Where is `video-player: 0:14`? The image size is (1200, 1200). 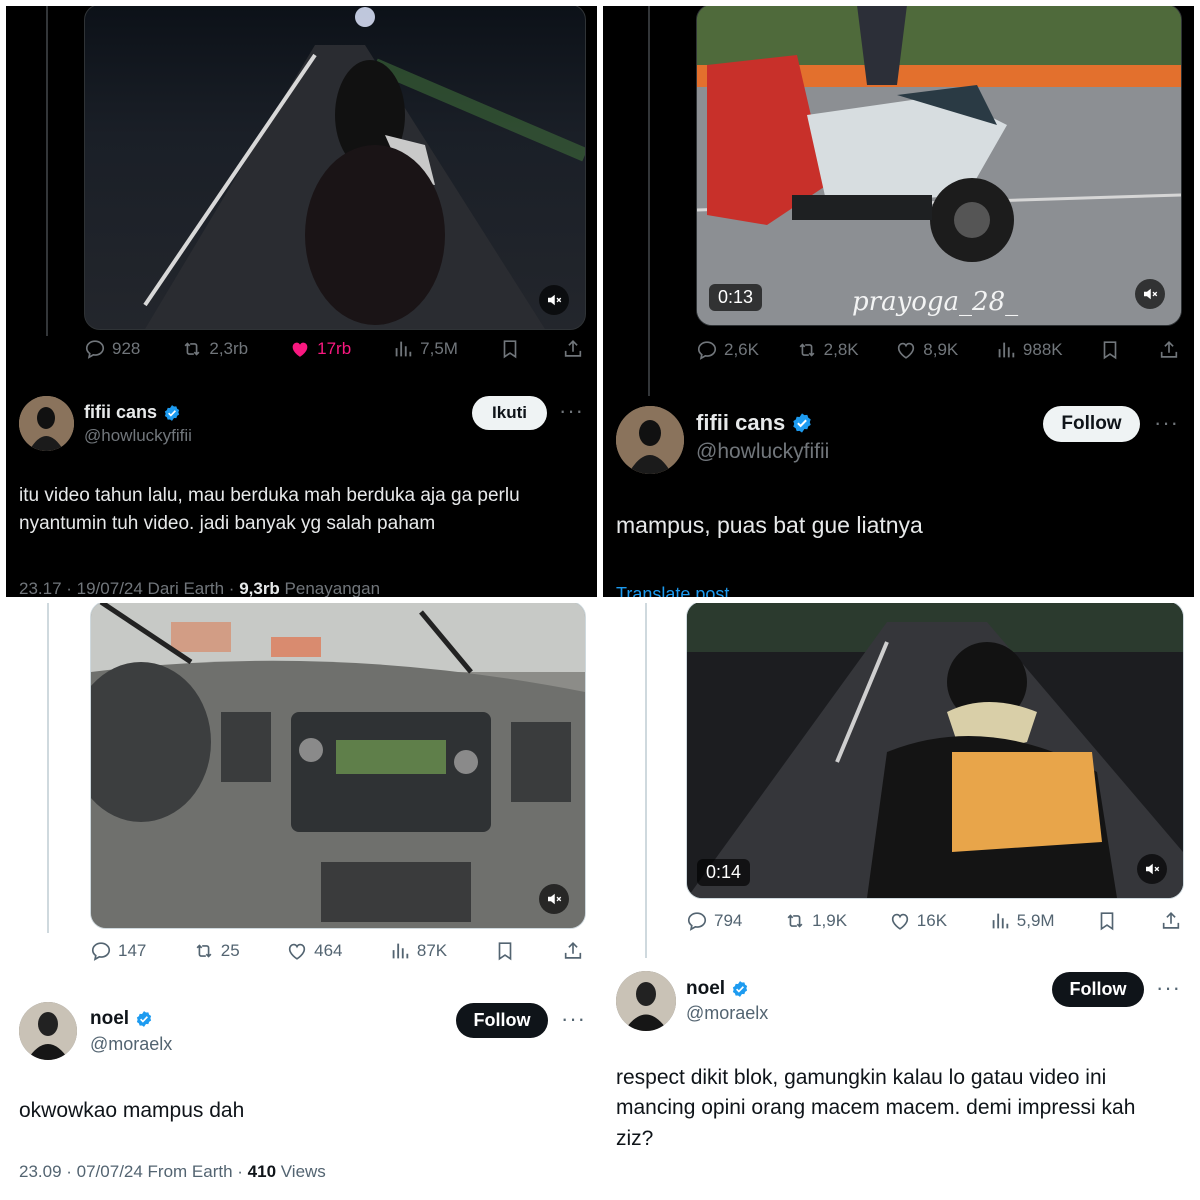 video-player: 0:14 is located at coordinates (935, 751).